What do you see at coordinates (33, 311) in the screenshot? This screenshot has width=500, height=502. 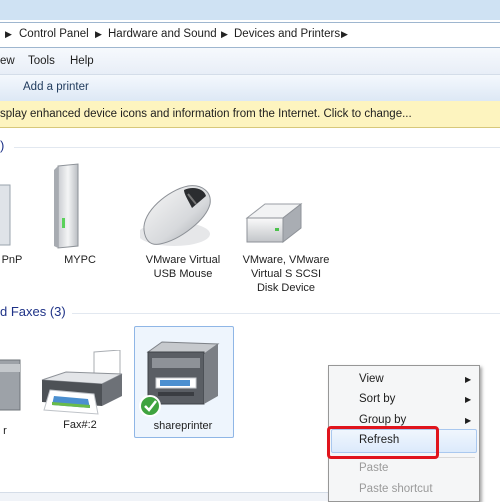 I see `group-header-printers-and-faxes: d Faxes (3)` at bounding box center [33, 311].